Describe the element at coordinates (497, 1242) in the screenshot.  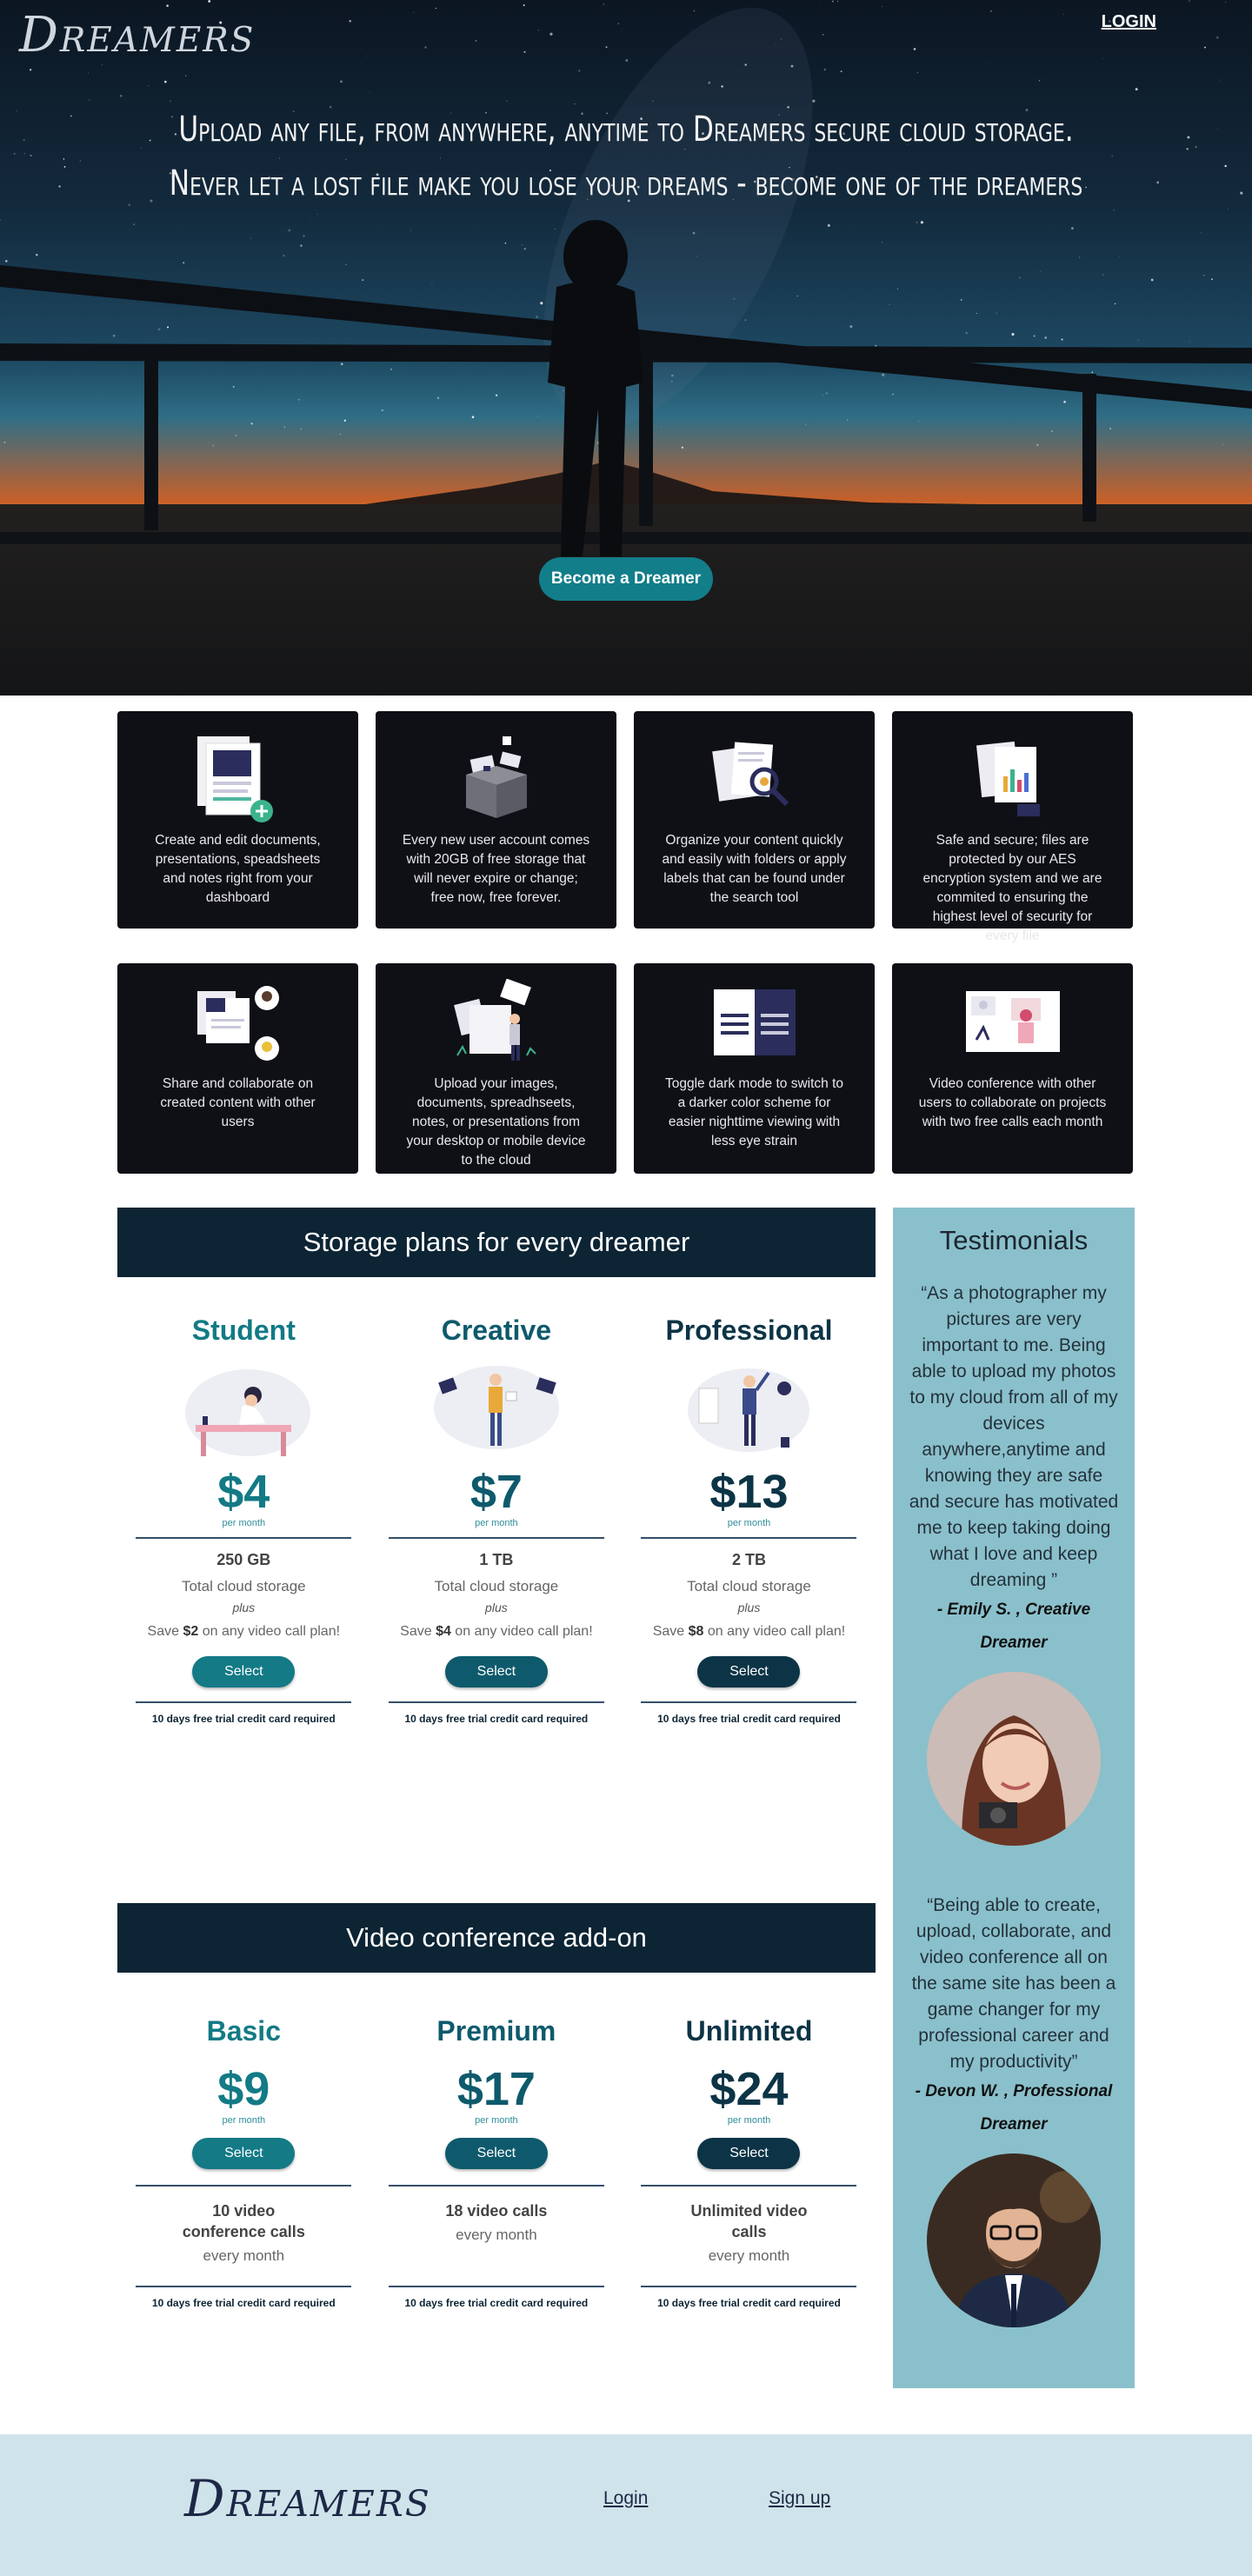
I see `storage-plans-heading: Storage plans for every dreamer` at that location.